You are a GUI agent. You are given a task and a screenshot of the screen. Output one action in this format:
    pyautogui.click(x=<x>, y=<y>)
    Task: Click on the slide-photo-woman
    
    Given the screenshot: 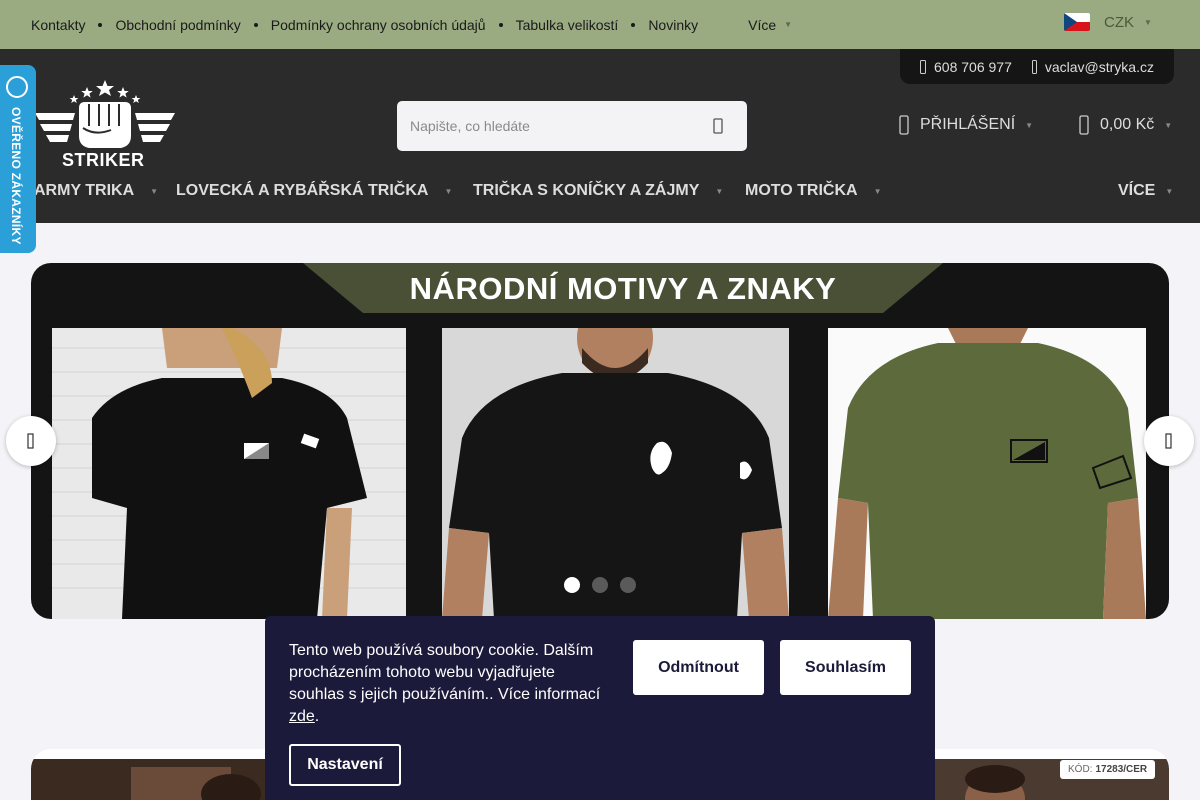 What is the action you would take?
    pyautogui.click(x=229, y=473)
    